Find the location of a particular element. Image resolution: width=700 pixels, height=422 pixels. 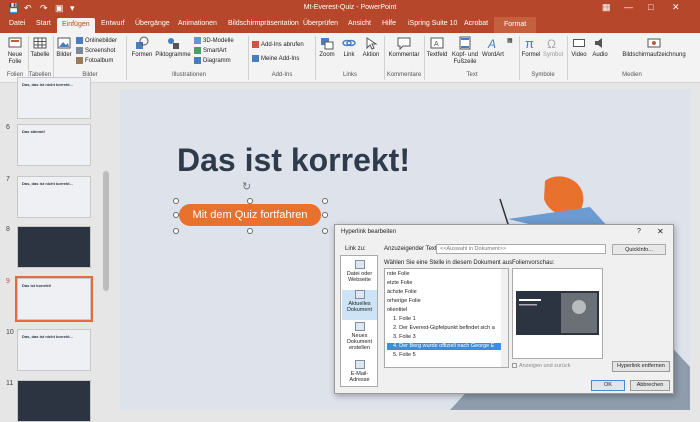

action-button: Aktion is located at coordinates (371, 47).